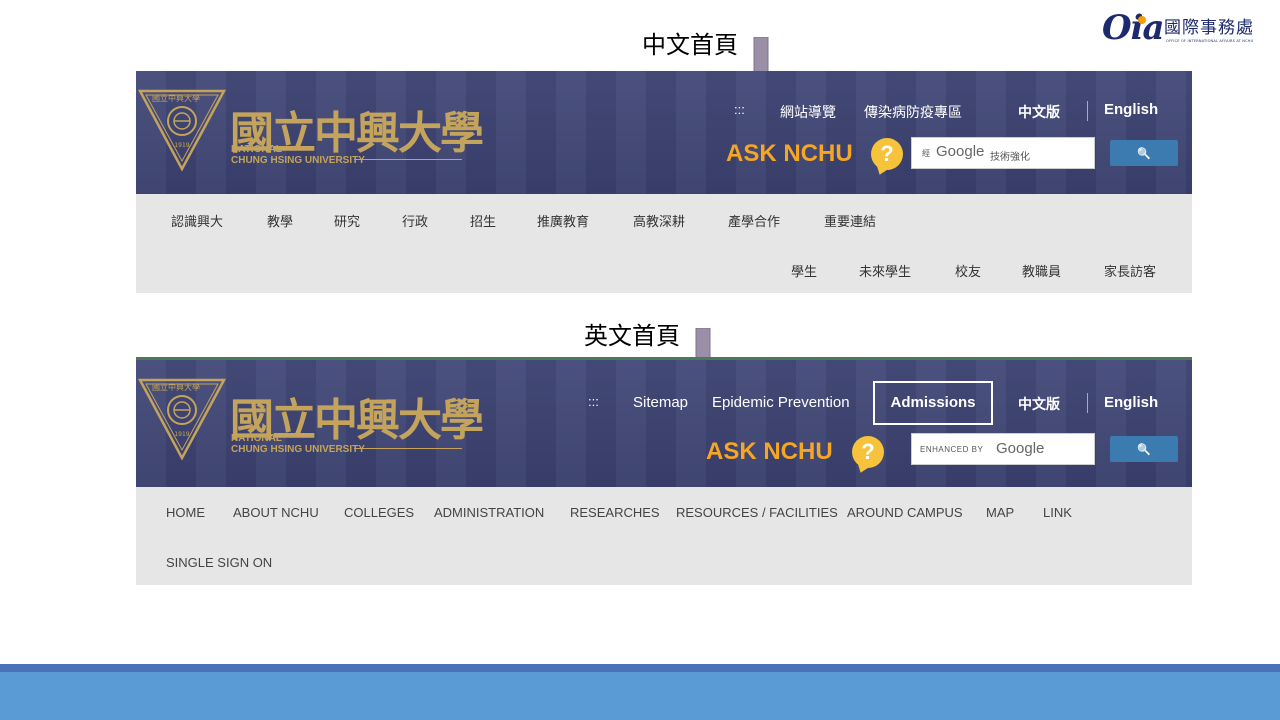 The height and width of the screenshot is (720, 1280). What do you see at coordinates (640, 692) in the screenshot?
I see `slide-footer-bar` at bounding box center [640, 692].